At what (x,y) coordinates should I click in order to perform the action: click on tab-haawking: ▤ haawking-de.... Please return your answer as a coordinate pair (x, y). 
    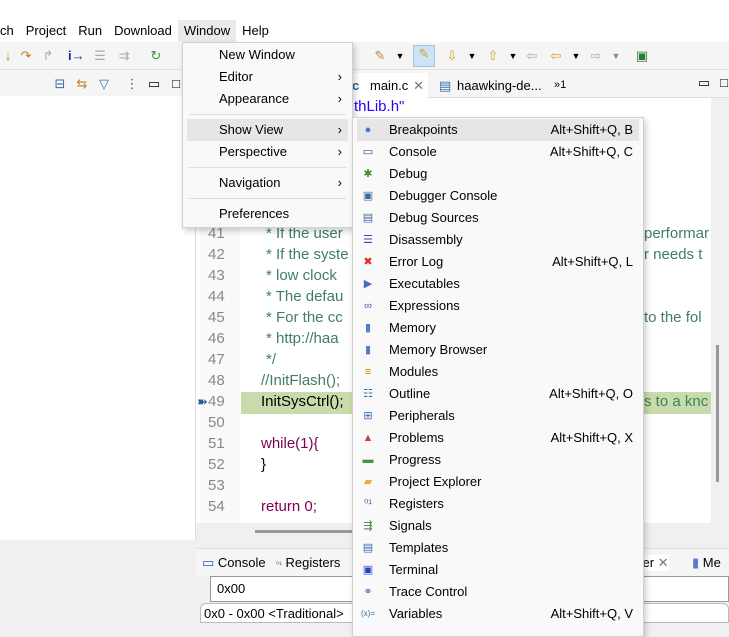
    Looking at the image, I should click on (487, 85).